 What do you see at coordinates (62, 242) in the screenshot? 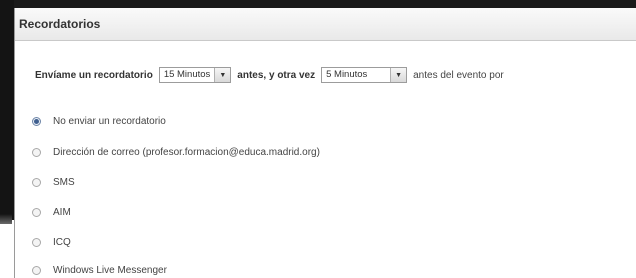
I see `option-label: ICQ` at bounding box center [62, 242].